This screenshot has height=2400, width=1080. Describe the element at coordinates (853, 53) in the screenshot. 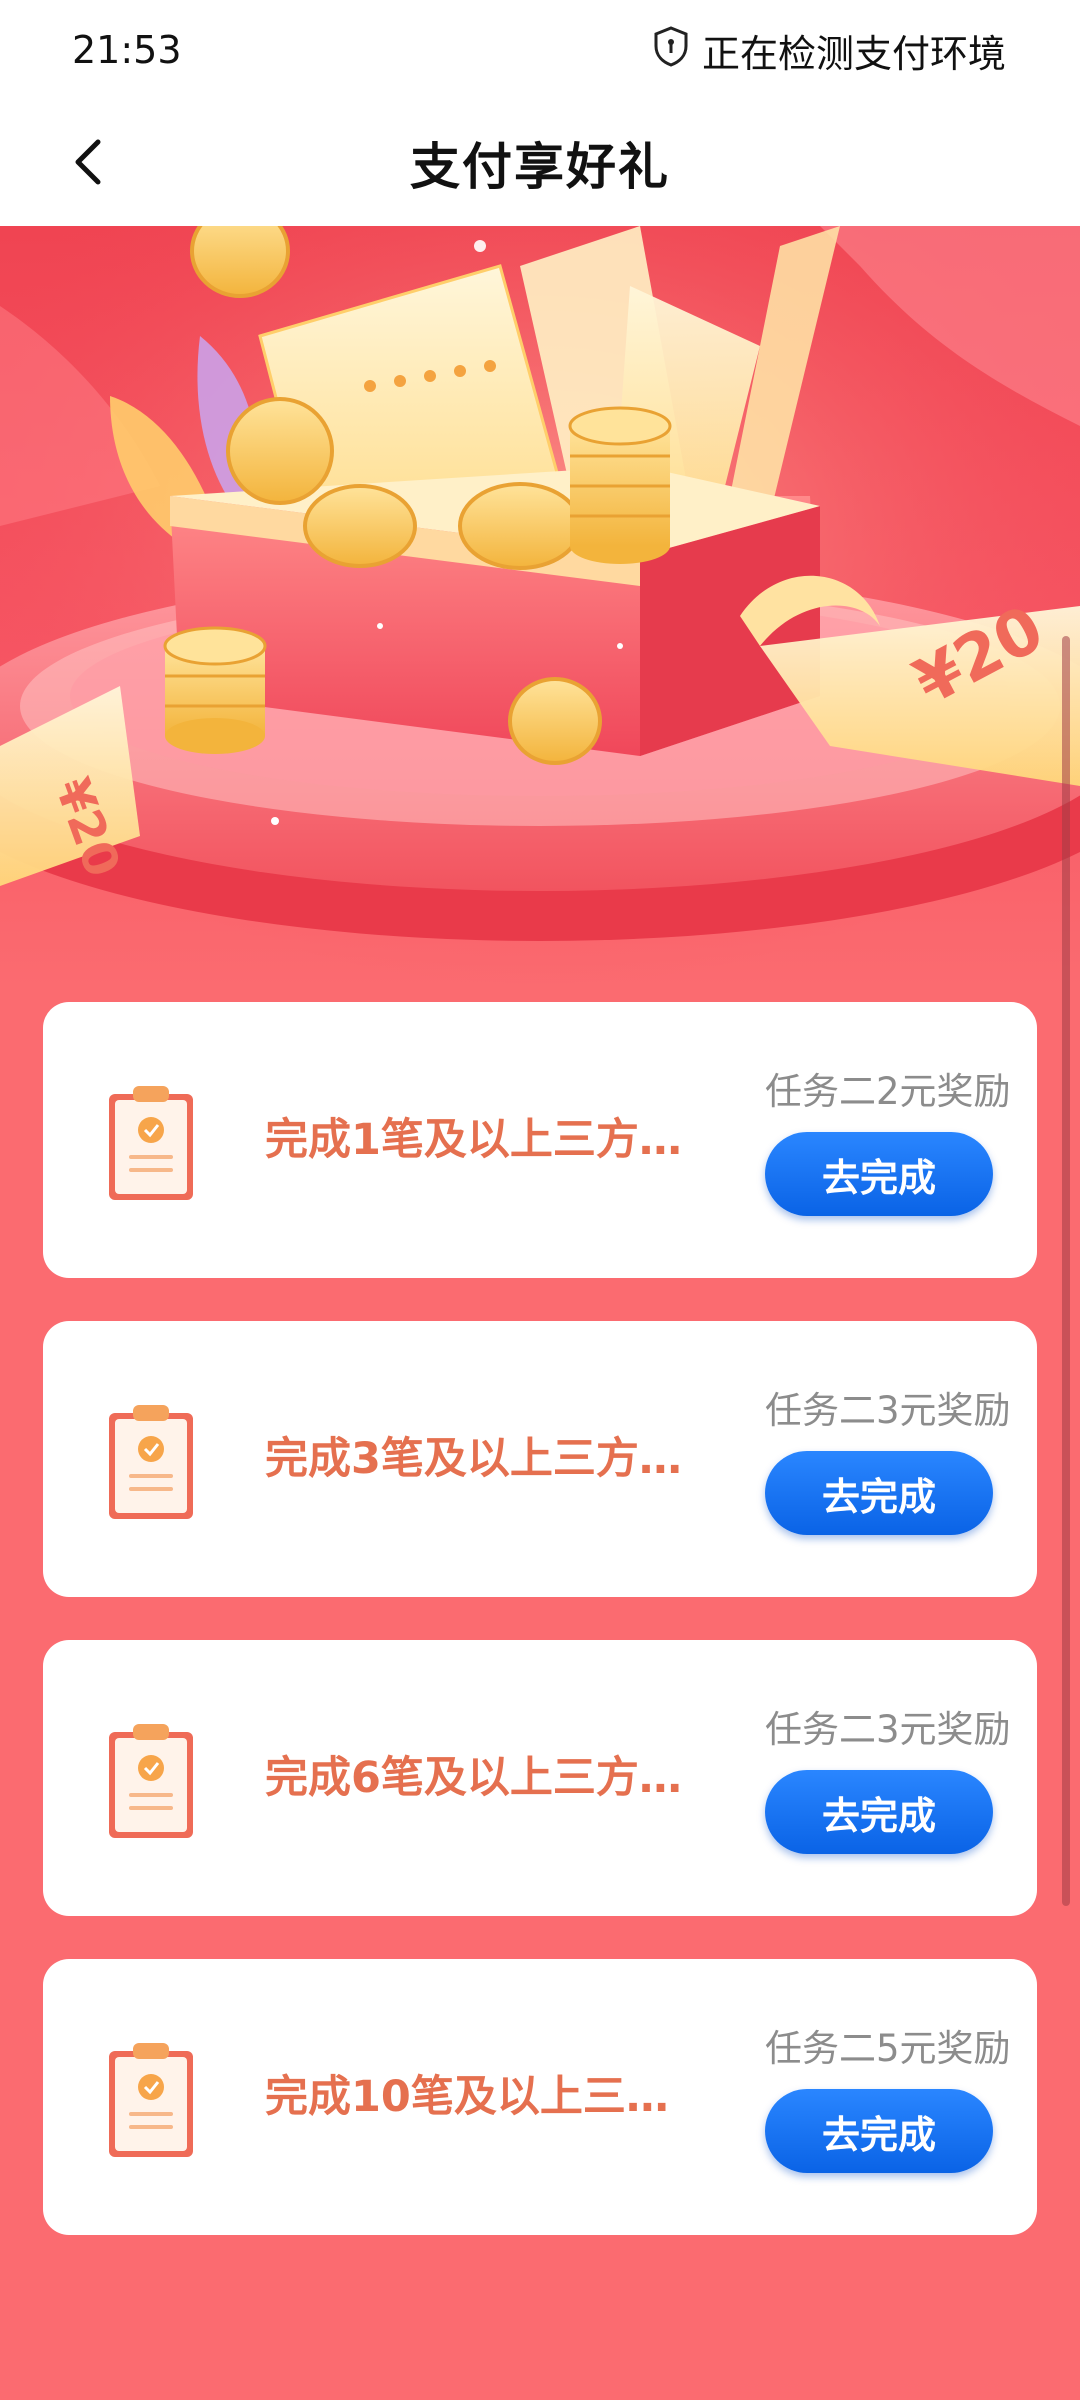

I see `status-text: 正在检测支付环境` at that location.